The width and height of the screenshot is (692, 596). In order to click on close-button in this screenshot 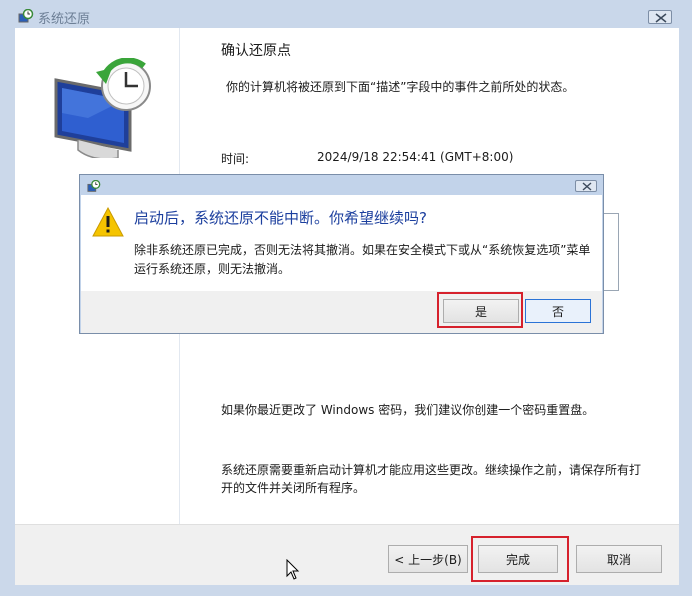, I will do `click(660, 17)`.